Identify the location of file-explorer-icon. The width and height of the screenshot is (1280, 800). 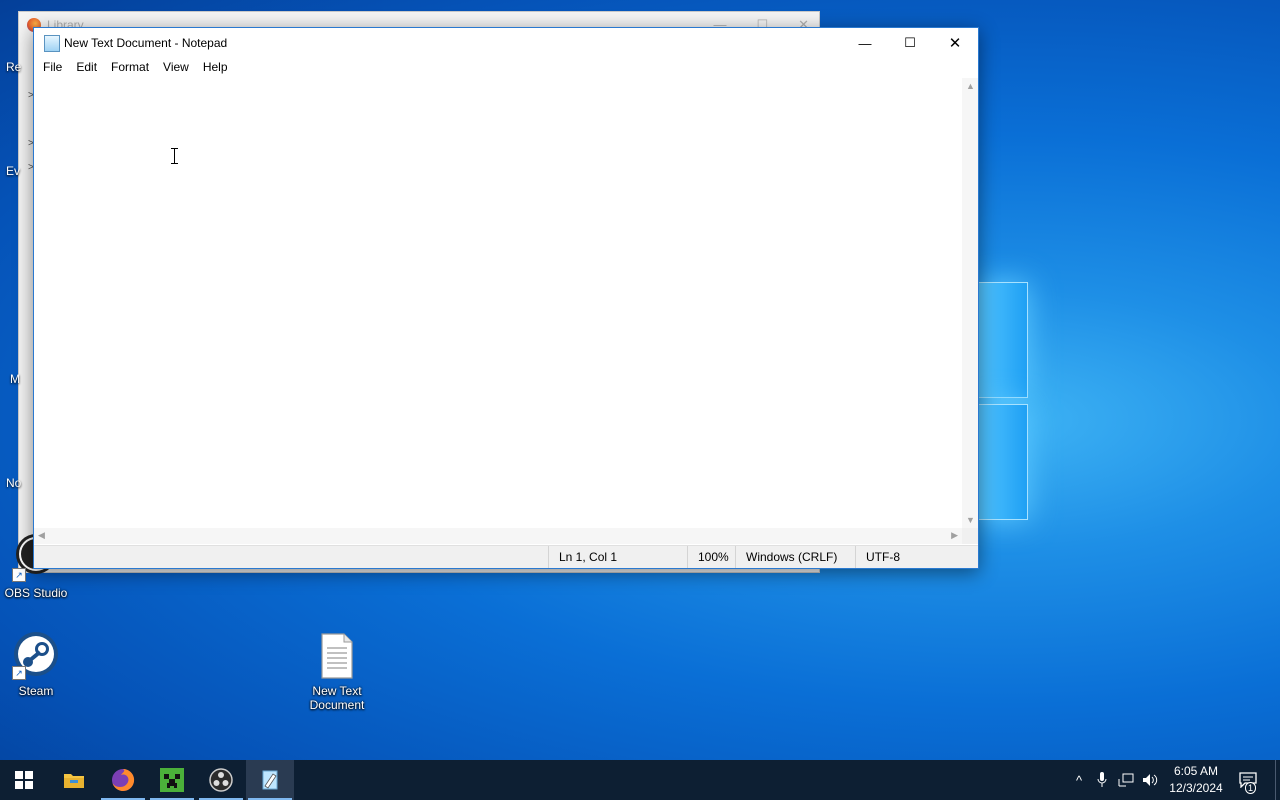
(74, 781).